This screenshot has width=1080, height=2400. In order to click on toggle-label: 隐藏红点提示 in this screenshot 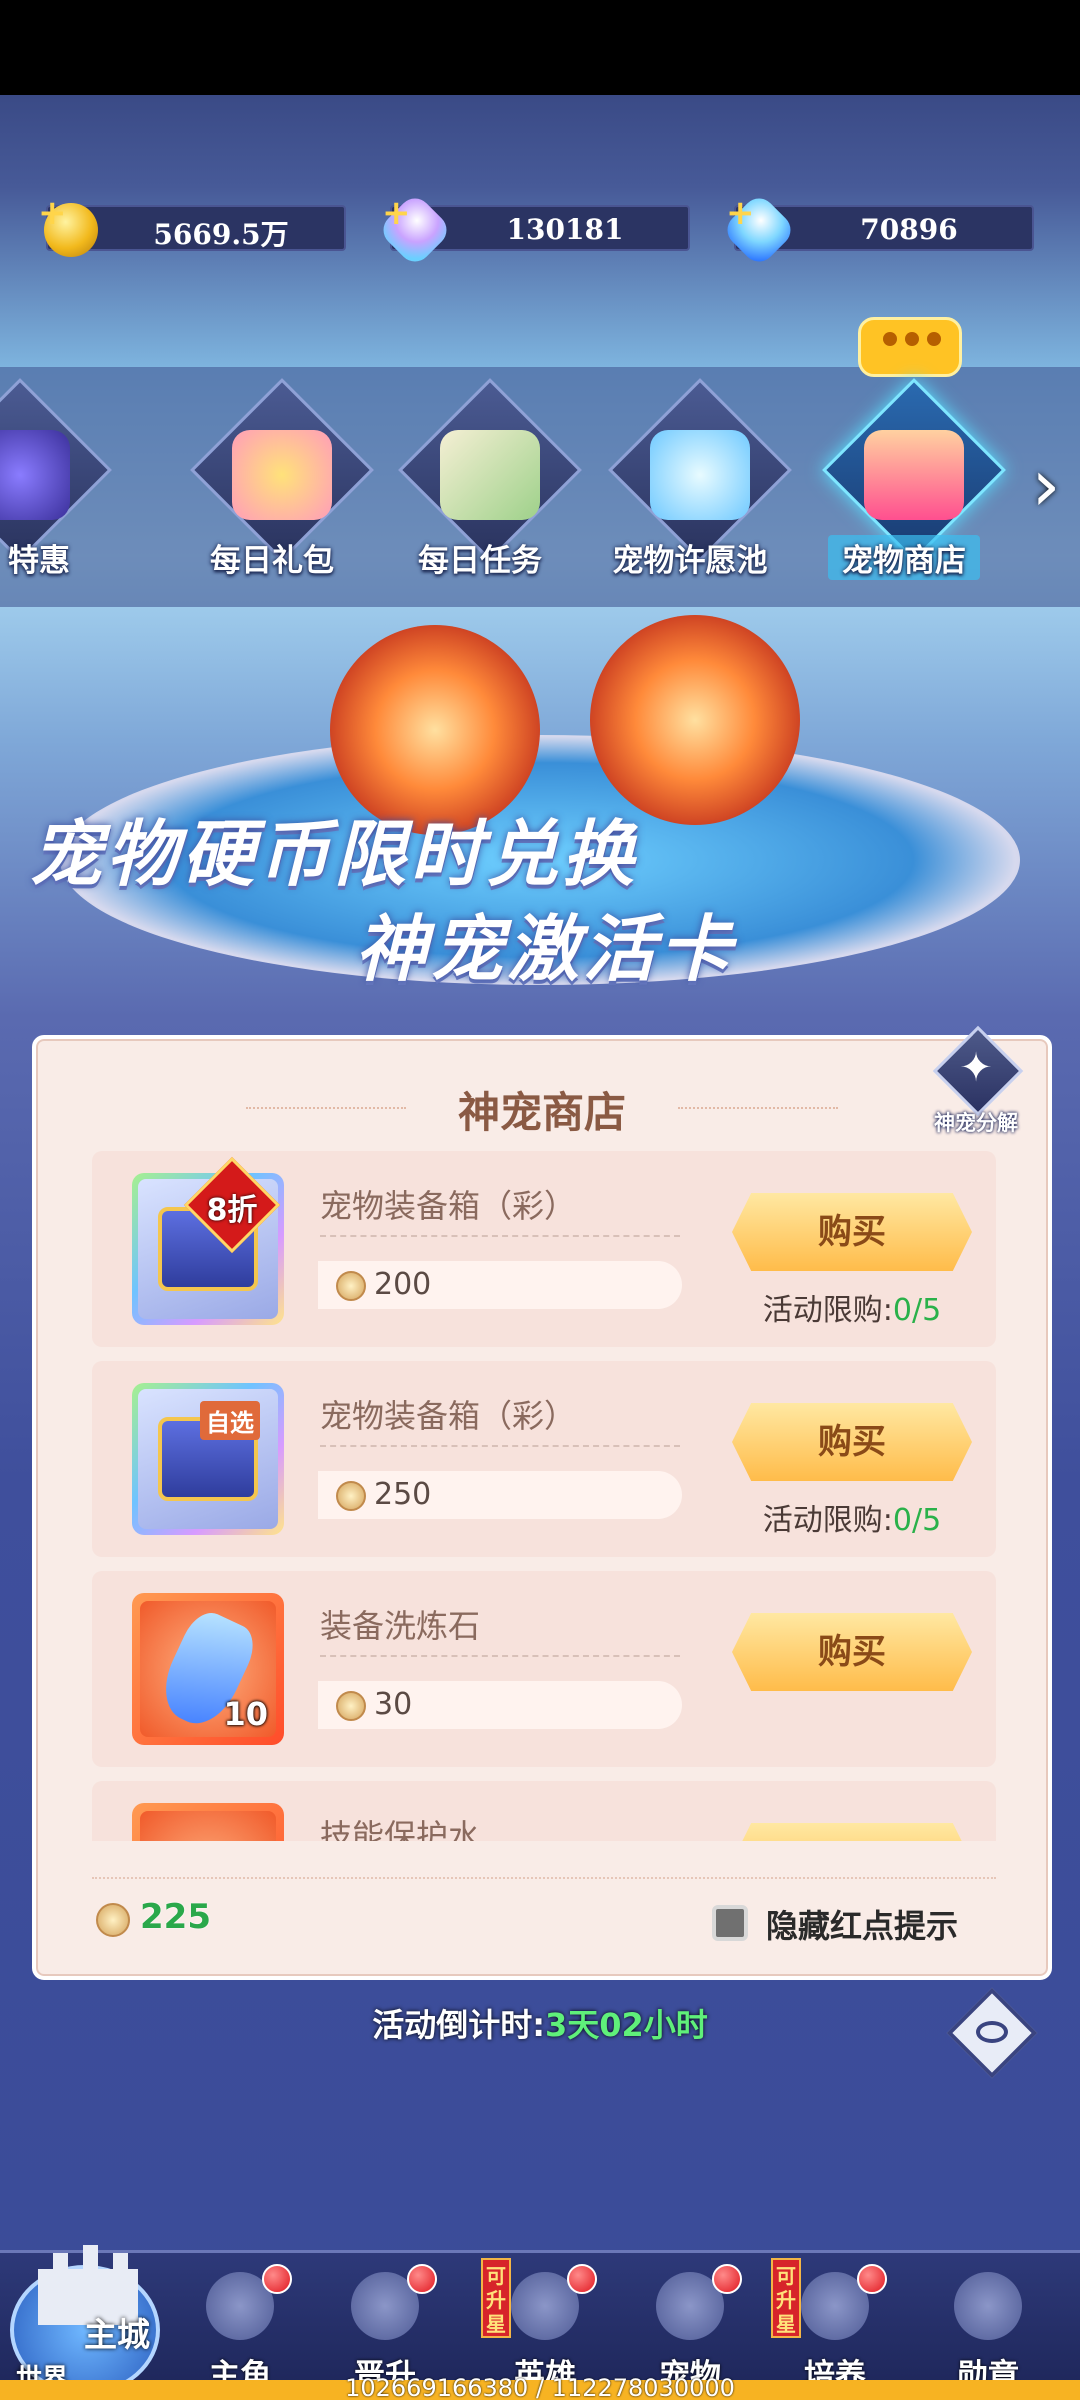, I will do `click(862, 1926)`.